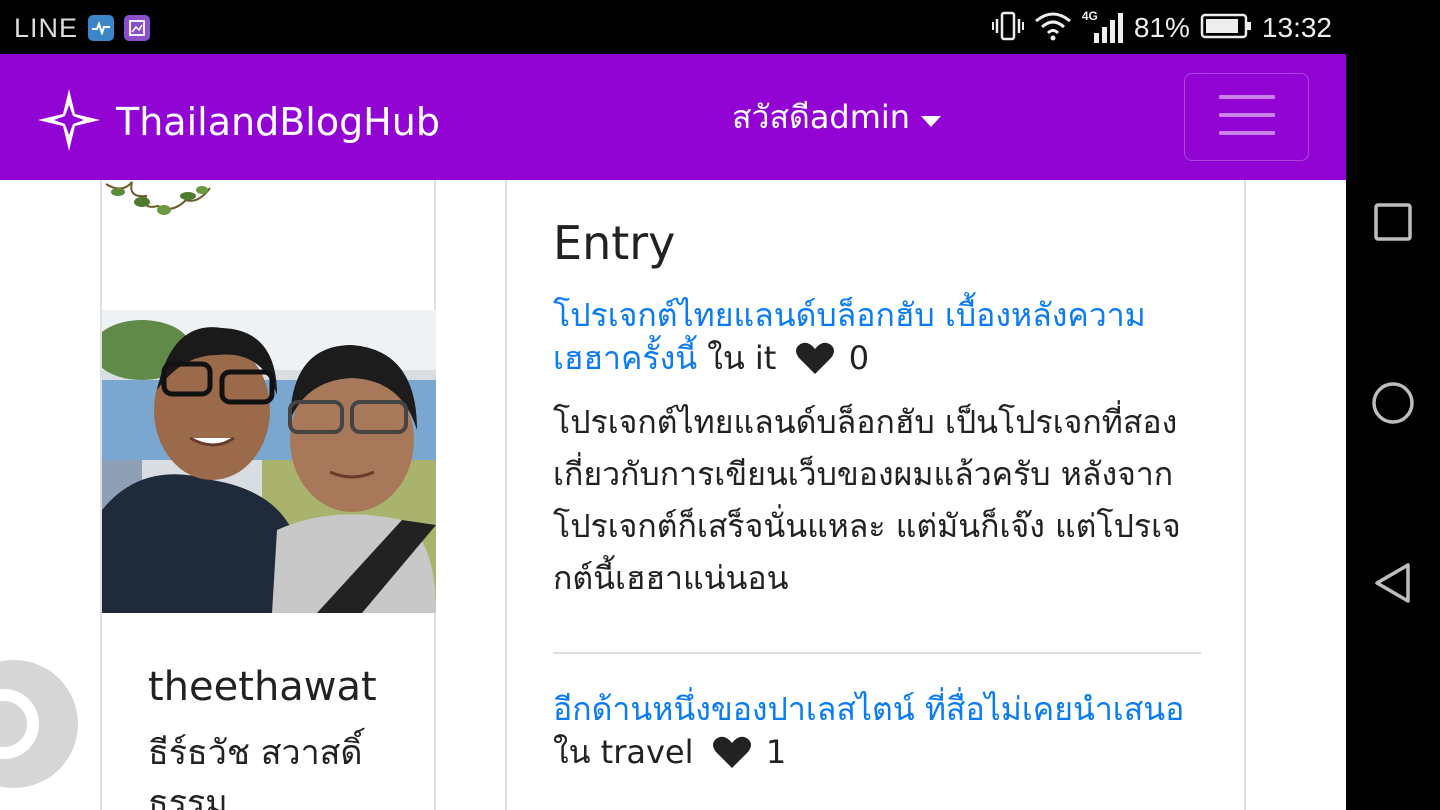 The height and width of the screenshot is (810, 1440). I want to click on profile-full-name: ธีร์ธวัช สวาสดิ์ธรรม, so click(255, 771).